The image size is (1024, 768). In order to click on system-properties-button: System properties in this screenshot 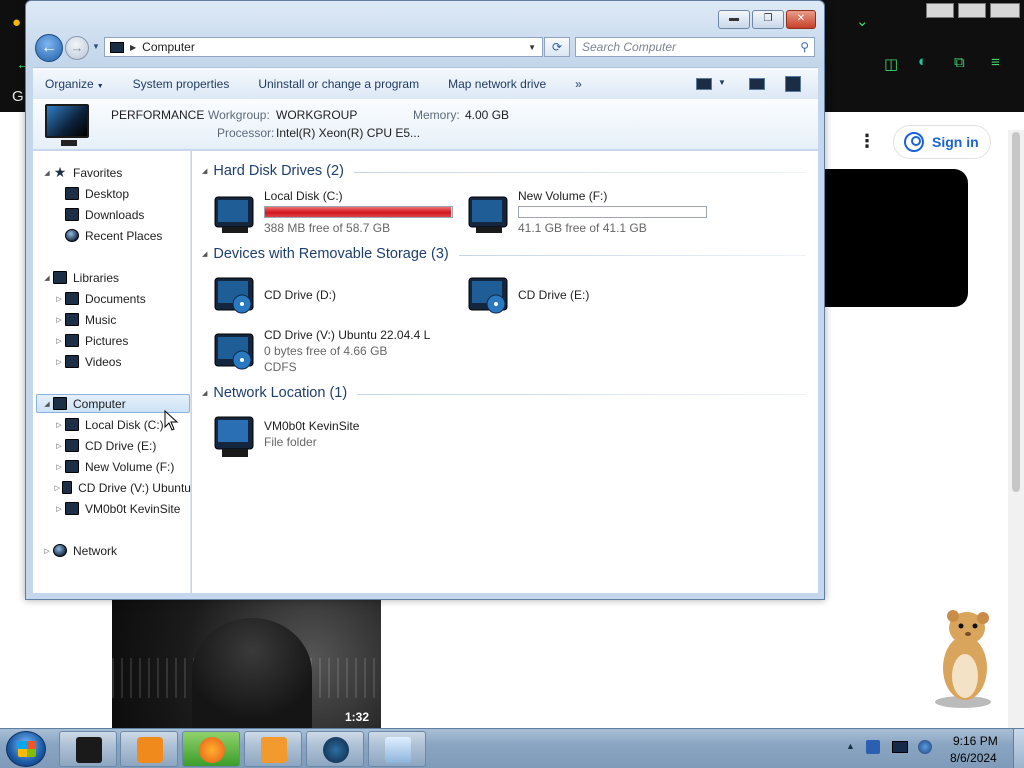, I will do `click(181, 84)`.